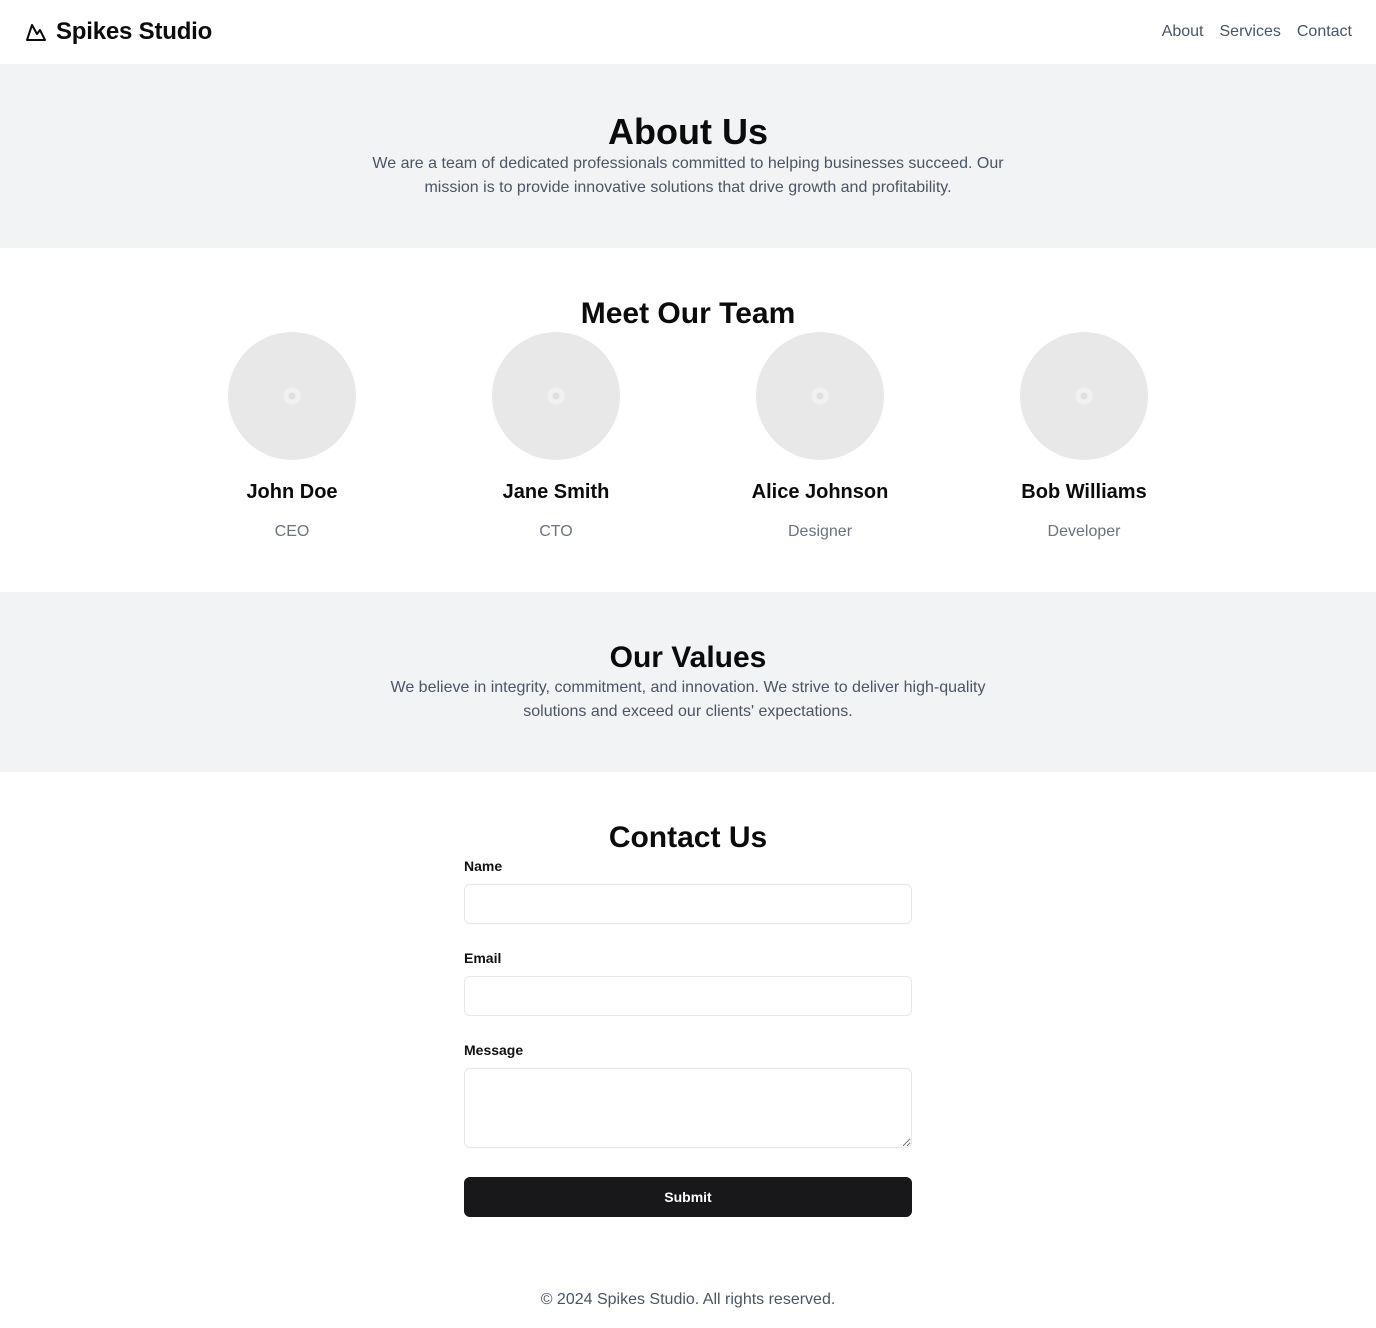  I want to click on member-role: CTO, so click(556, 531).